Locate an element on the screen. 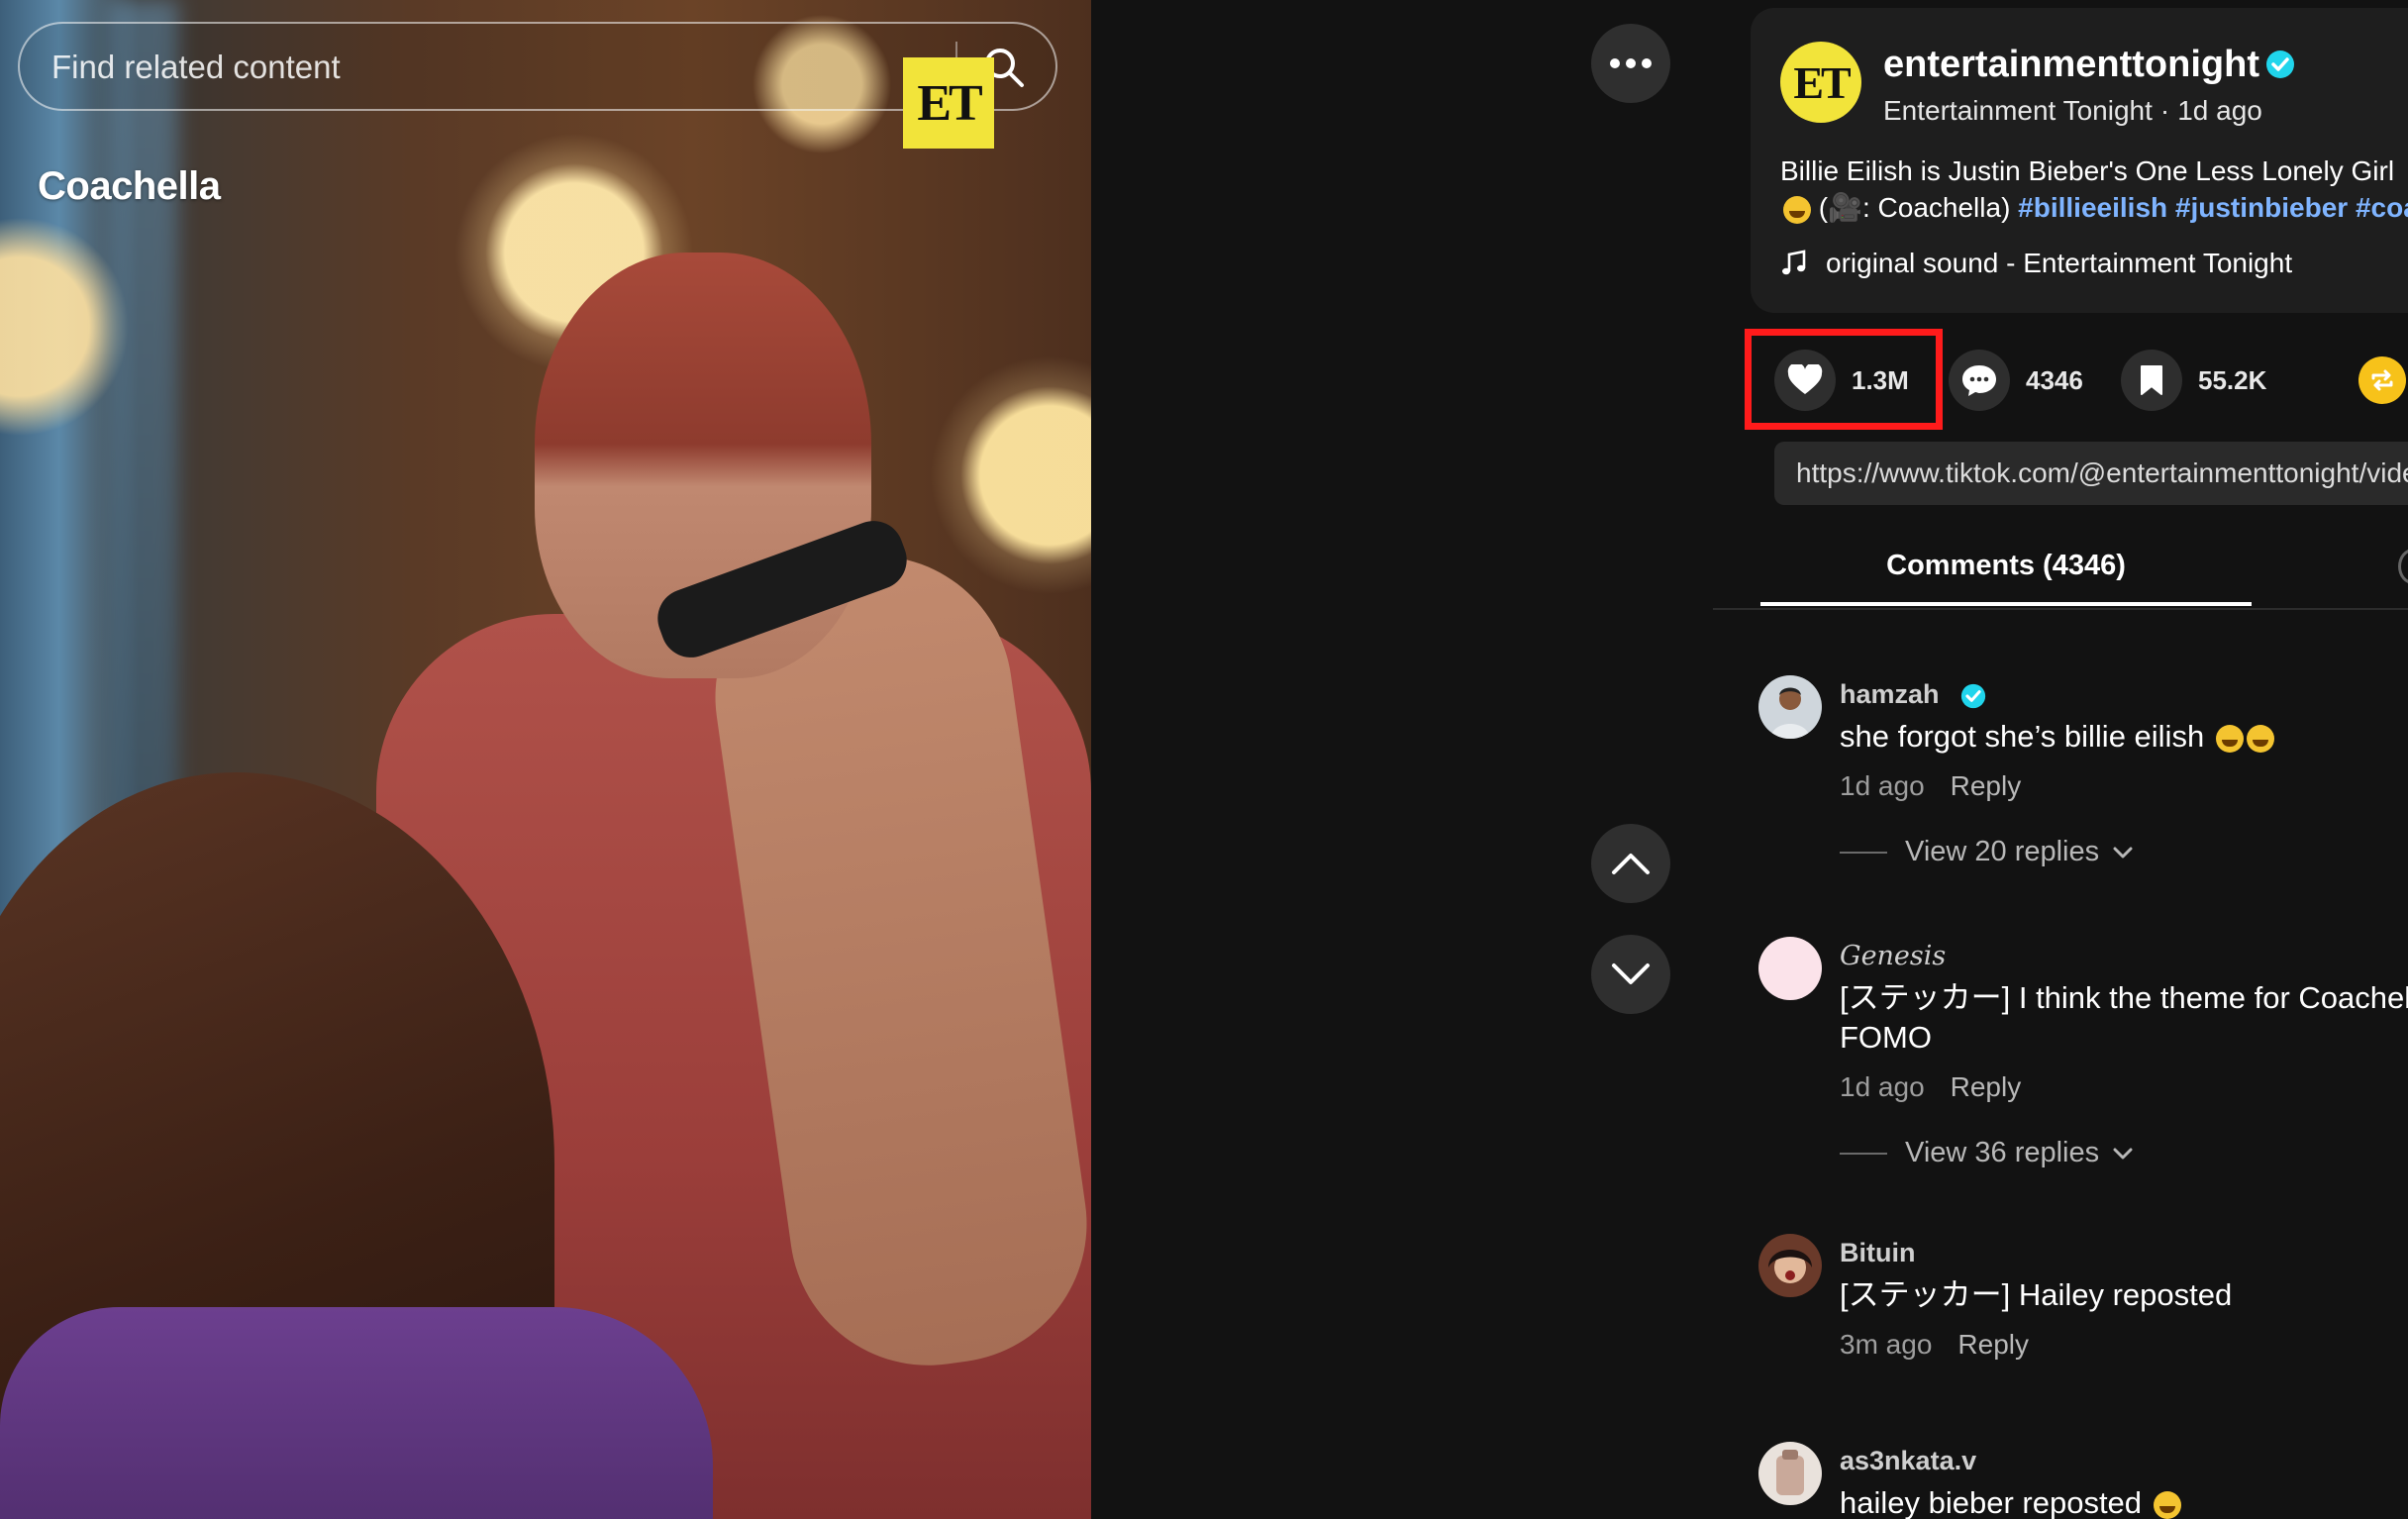 The height and width of the screenshot is (1519, 2408). author-subtitle: Entertainment Tonight · 1d ago is located at coordinates (2072, 111).